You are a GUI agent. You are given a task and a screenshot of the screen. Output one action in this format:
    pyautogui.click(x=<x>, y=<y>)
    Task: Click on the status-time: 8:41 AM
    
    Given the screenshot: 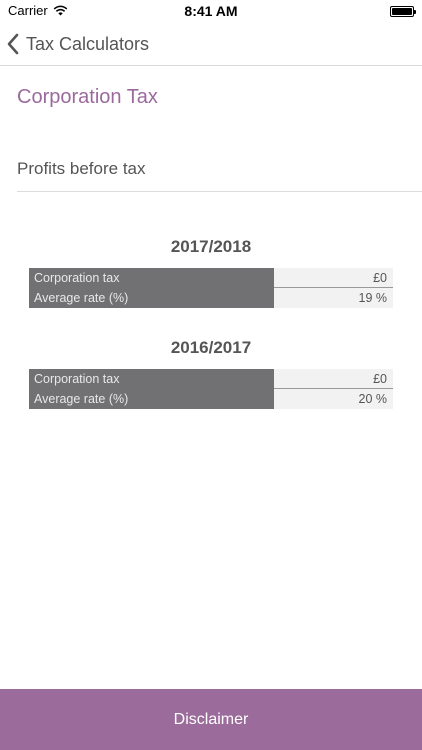 What is the action you would take?
    pyautogui.click(x=211, y=11)
    